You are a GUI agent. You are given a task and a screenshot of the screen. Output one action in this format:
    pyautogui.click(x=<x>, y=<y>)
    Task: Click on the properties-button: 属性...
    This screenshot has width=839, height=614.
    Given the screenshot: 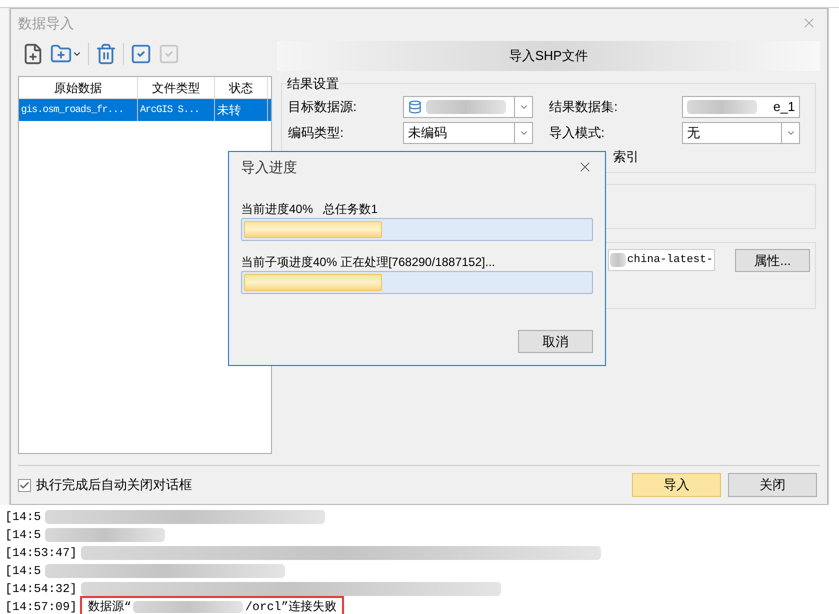 What is the action you would take?
    pyautogui.click(x=772, y=260)
    